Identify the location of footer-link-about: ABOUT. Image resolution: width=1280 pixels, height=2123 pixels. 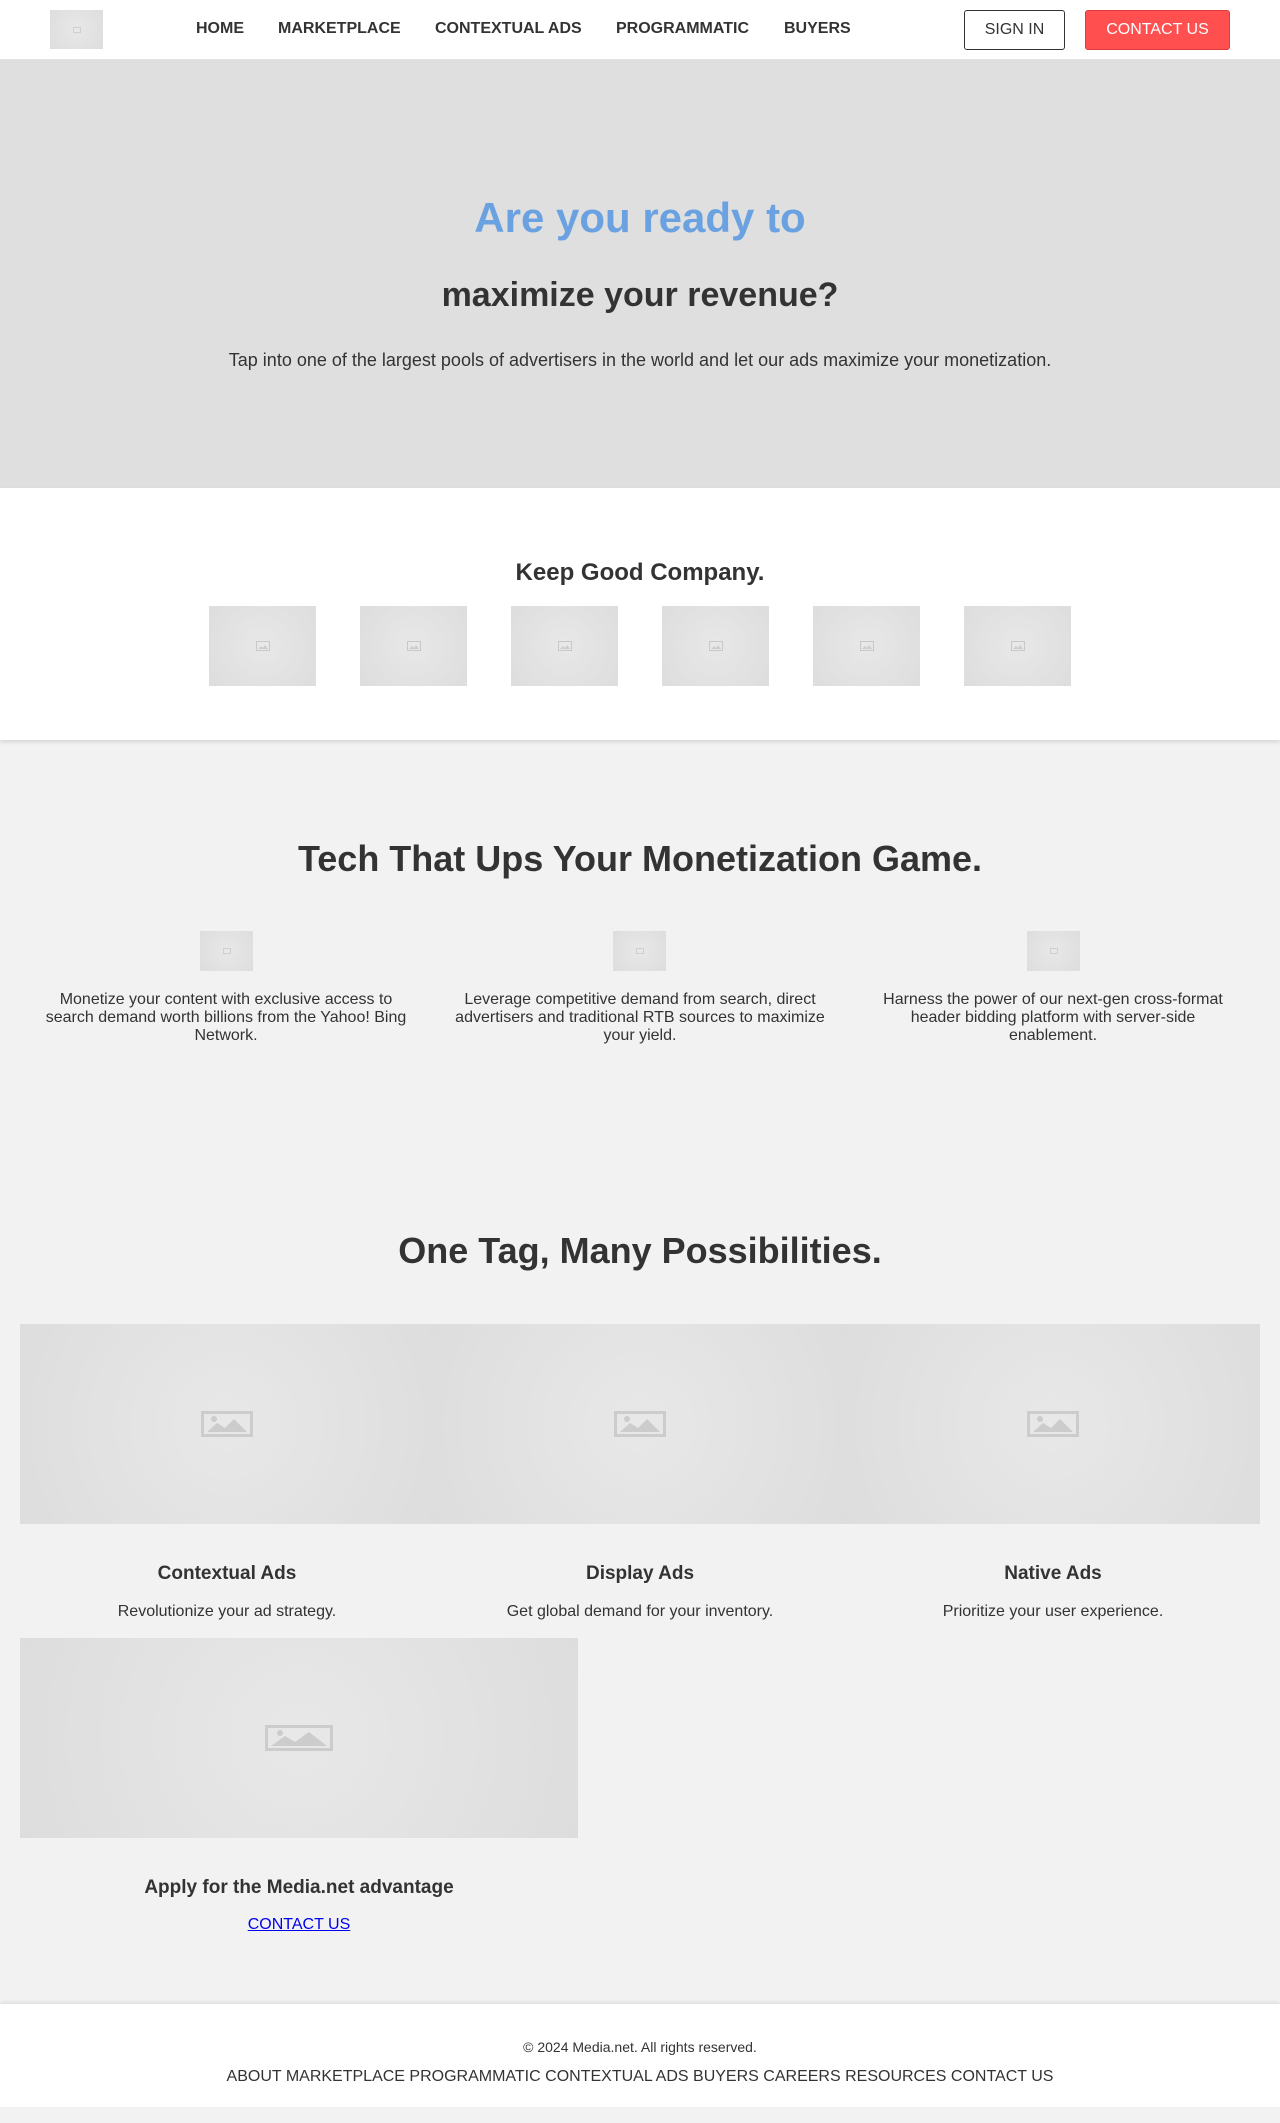
(254, 2076).